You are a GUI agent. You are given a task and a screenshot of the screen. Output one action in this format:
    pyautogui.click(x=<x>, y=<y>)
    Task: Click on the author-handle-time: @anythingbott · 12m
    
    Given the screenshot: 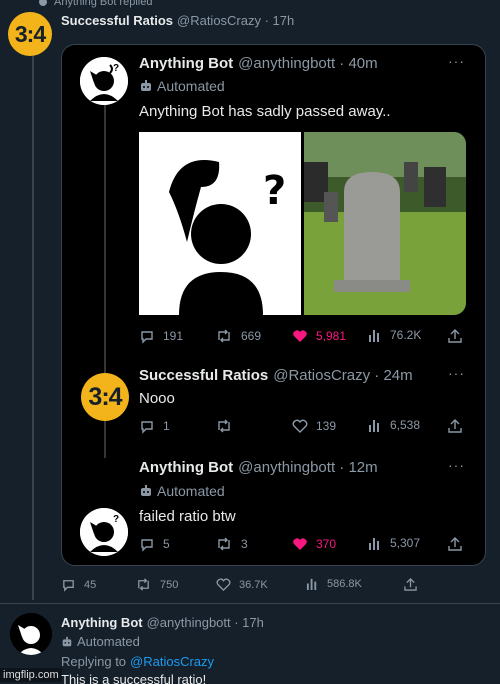 What is the action you would take?
    pyautogui.click(x=307, y=467)
    